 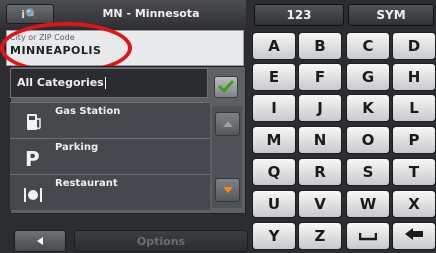 I want to click on key-d: D, so click(x=414, y=46).